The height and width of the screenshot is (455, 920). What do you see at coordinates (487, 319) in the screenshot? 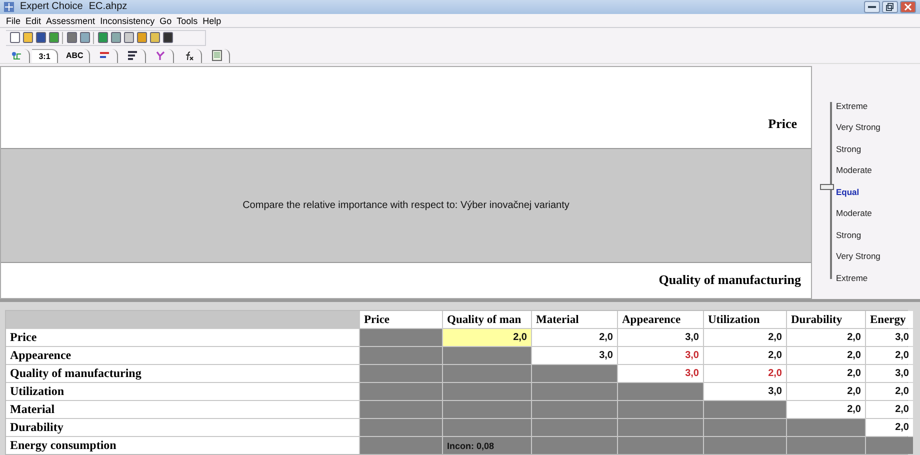
I see `column-header: Quality of man` at bounding box center [487, 319].